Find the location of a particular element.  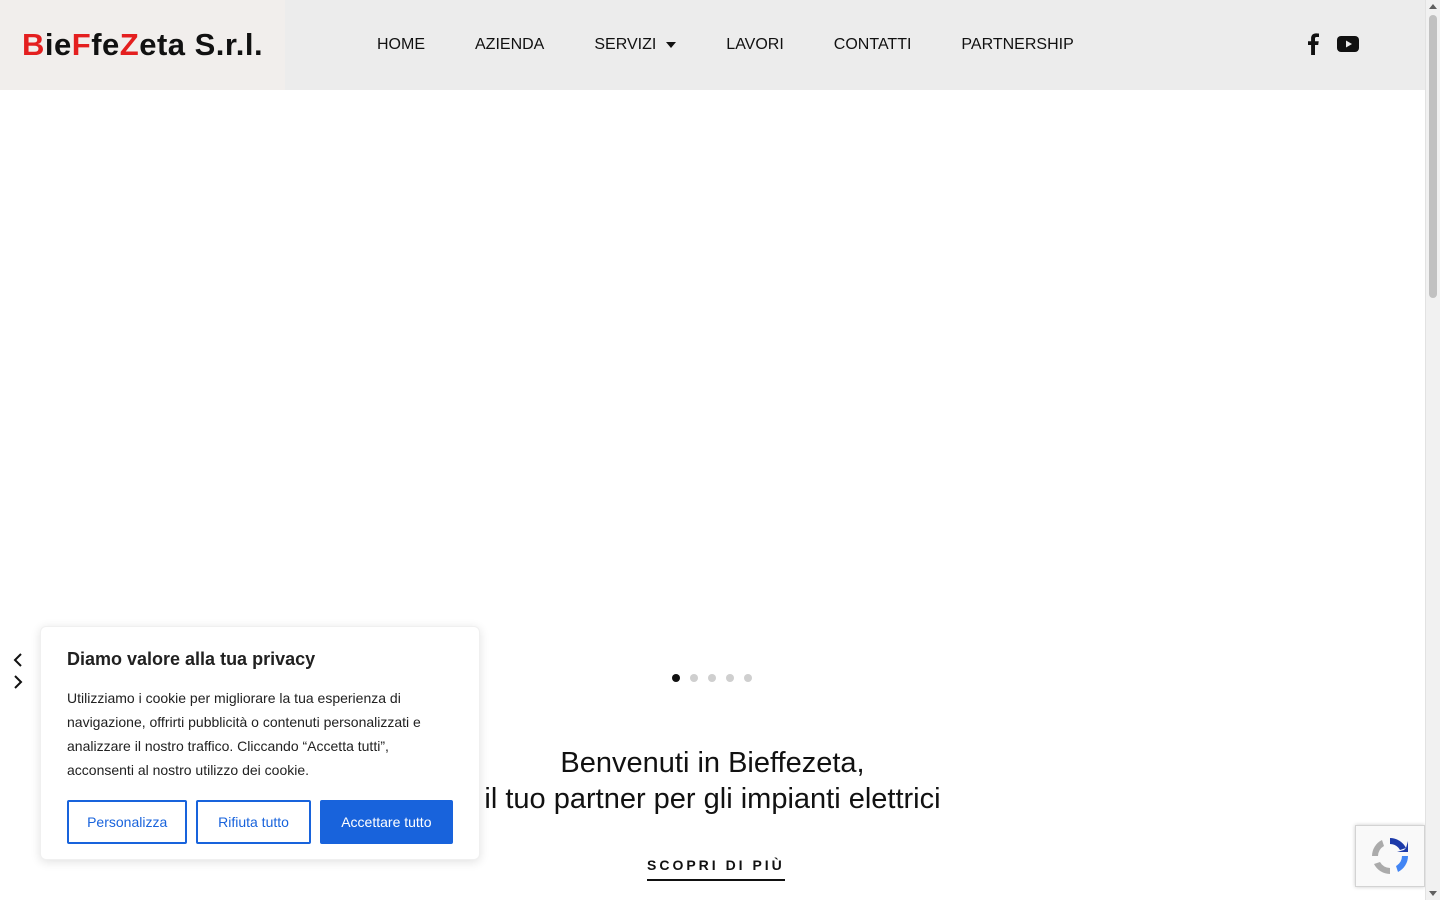

nav-item-contatti: CONTATTI is located at coordinates (873, 45).